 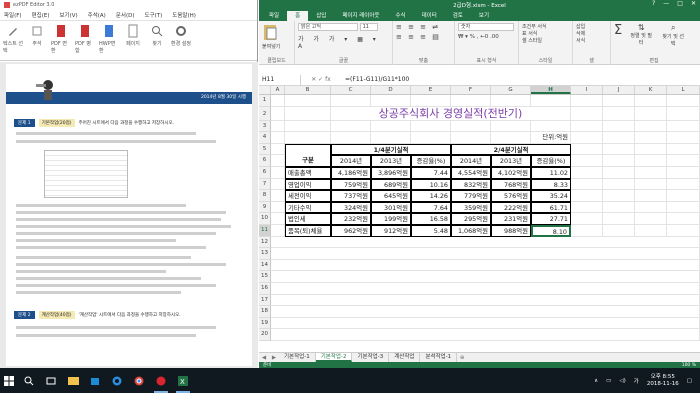 What do you see at coordinates (157, 35) in the screenshot?
I see `tool-find: 찾기` at bounding box center [157, 35].